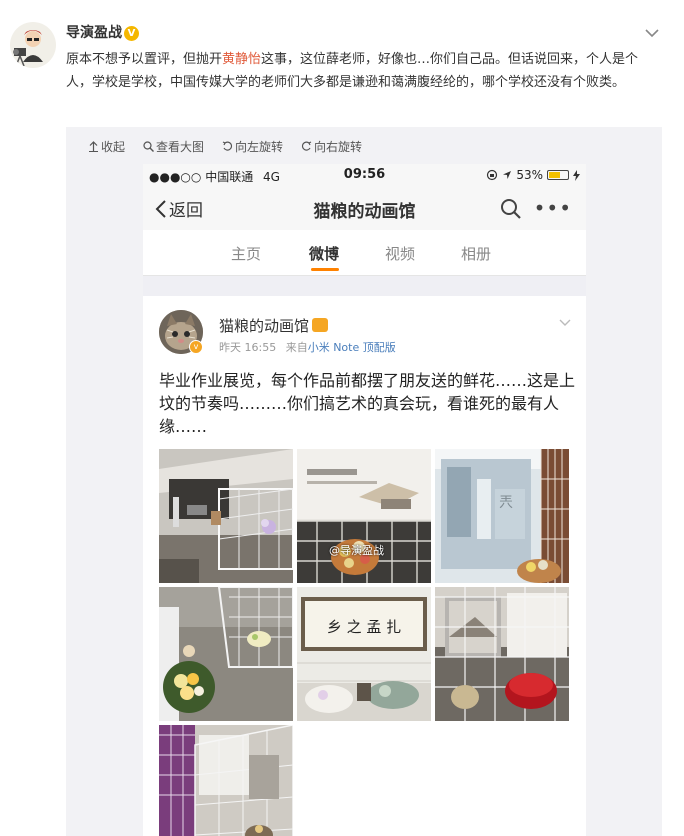  Describe the element at coordinates (246, 253) in the screenshot. I see `tab-home: 主页` at that location.